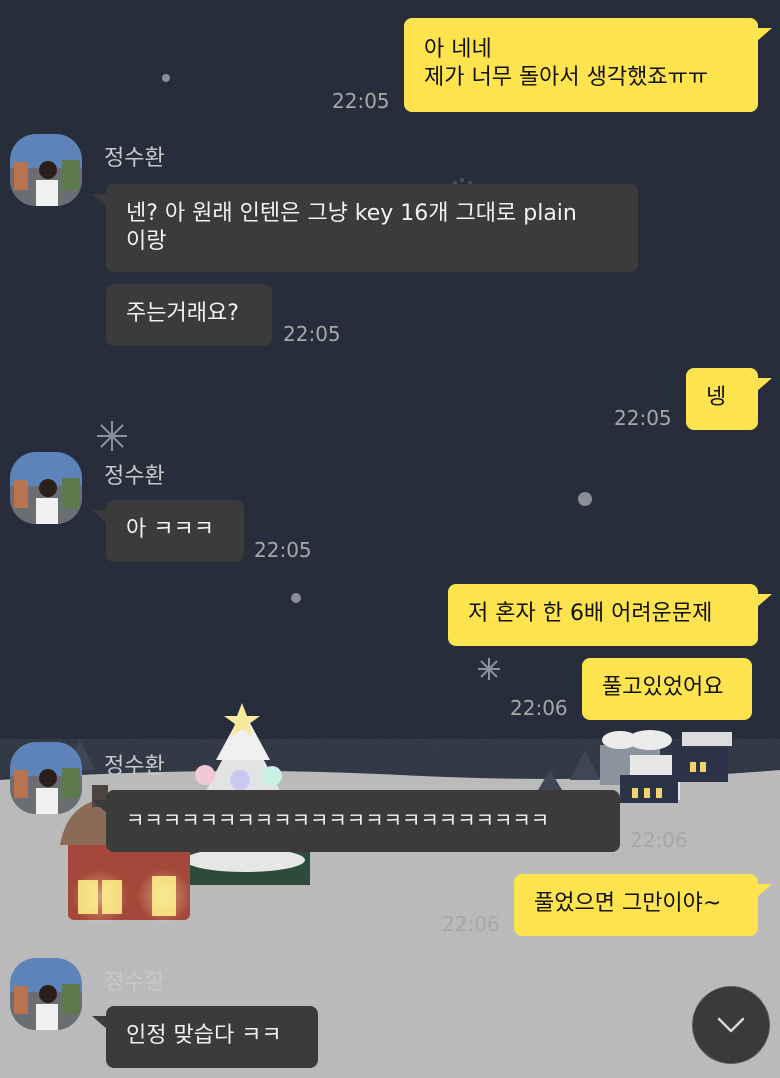 This screenshot has height=1078, width=780. I want to click on their-message-bubble: 넨? 아 원래 인텐은 그냥 key 16개 그대로 plain 이랑, so click(372, 228).